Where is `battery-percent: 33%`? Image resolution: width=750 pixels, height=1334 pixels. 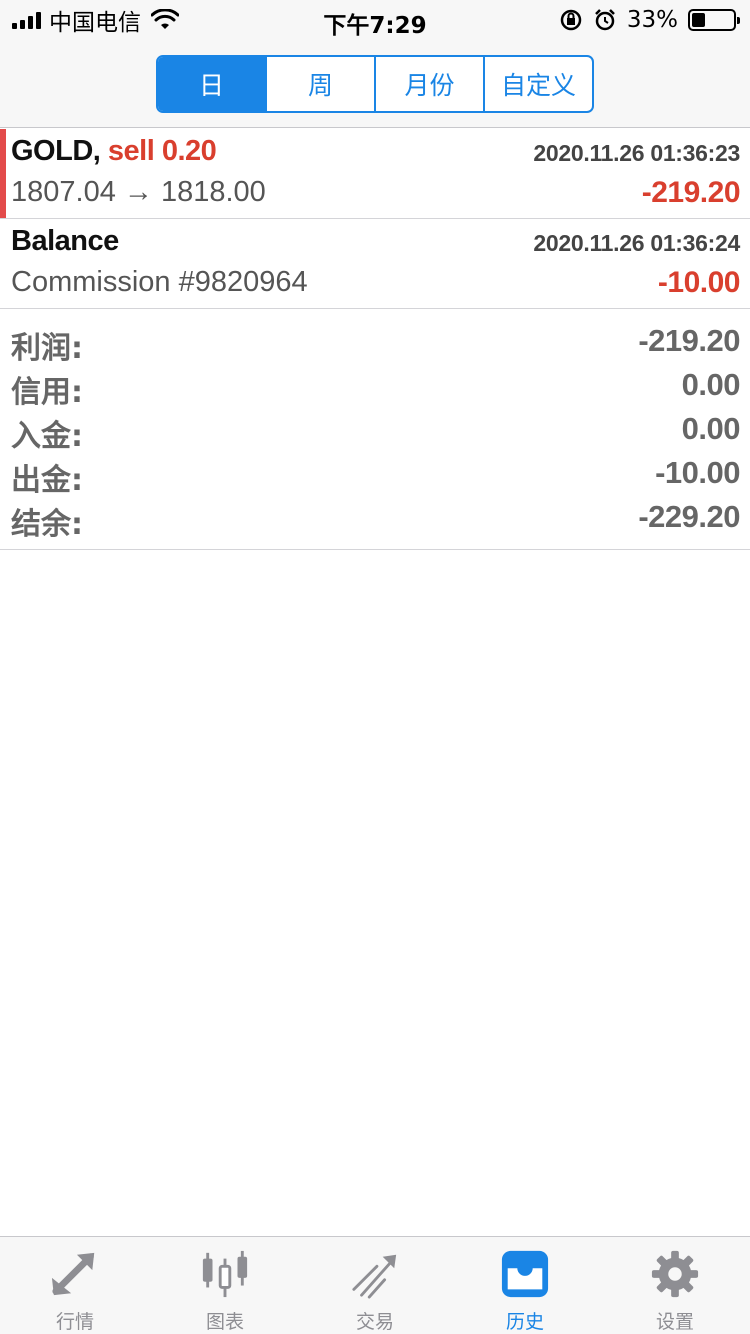
battery-percent: 33% is located at coordinates (652, 20).